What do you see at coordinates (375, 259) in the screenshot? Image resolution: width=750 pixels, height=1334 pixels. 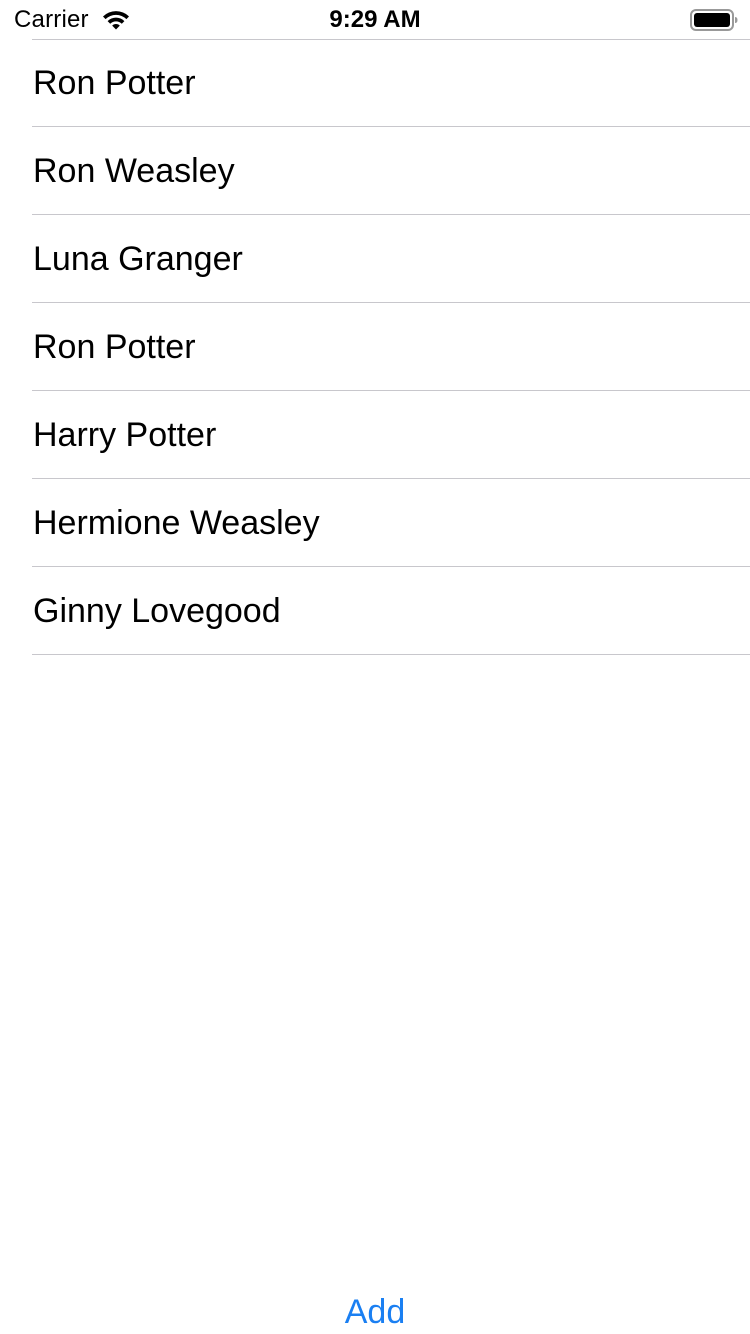 I see `list-item: Luna Granger` at bounding box center [375, 259].